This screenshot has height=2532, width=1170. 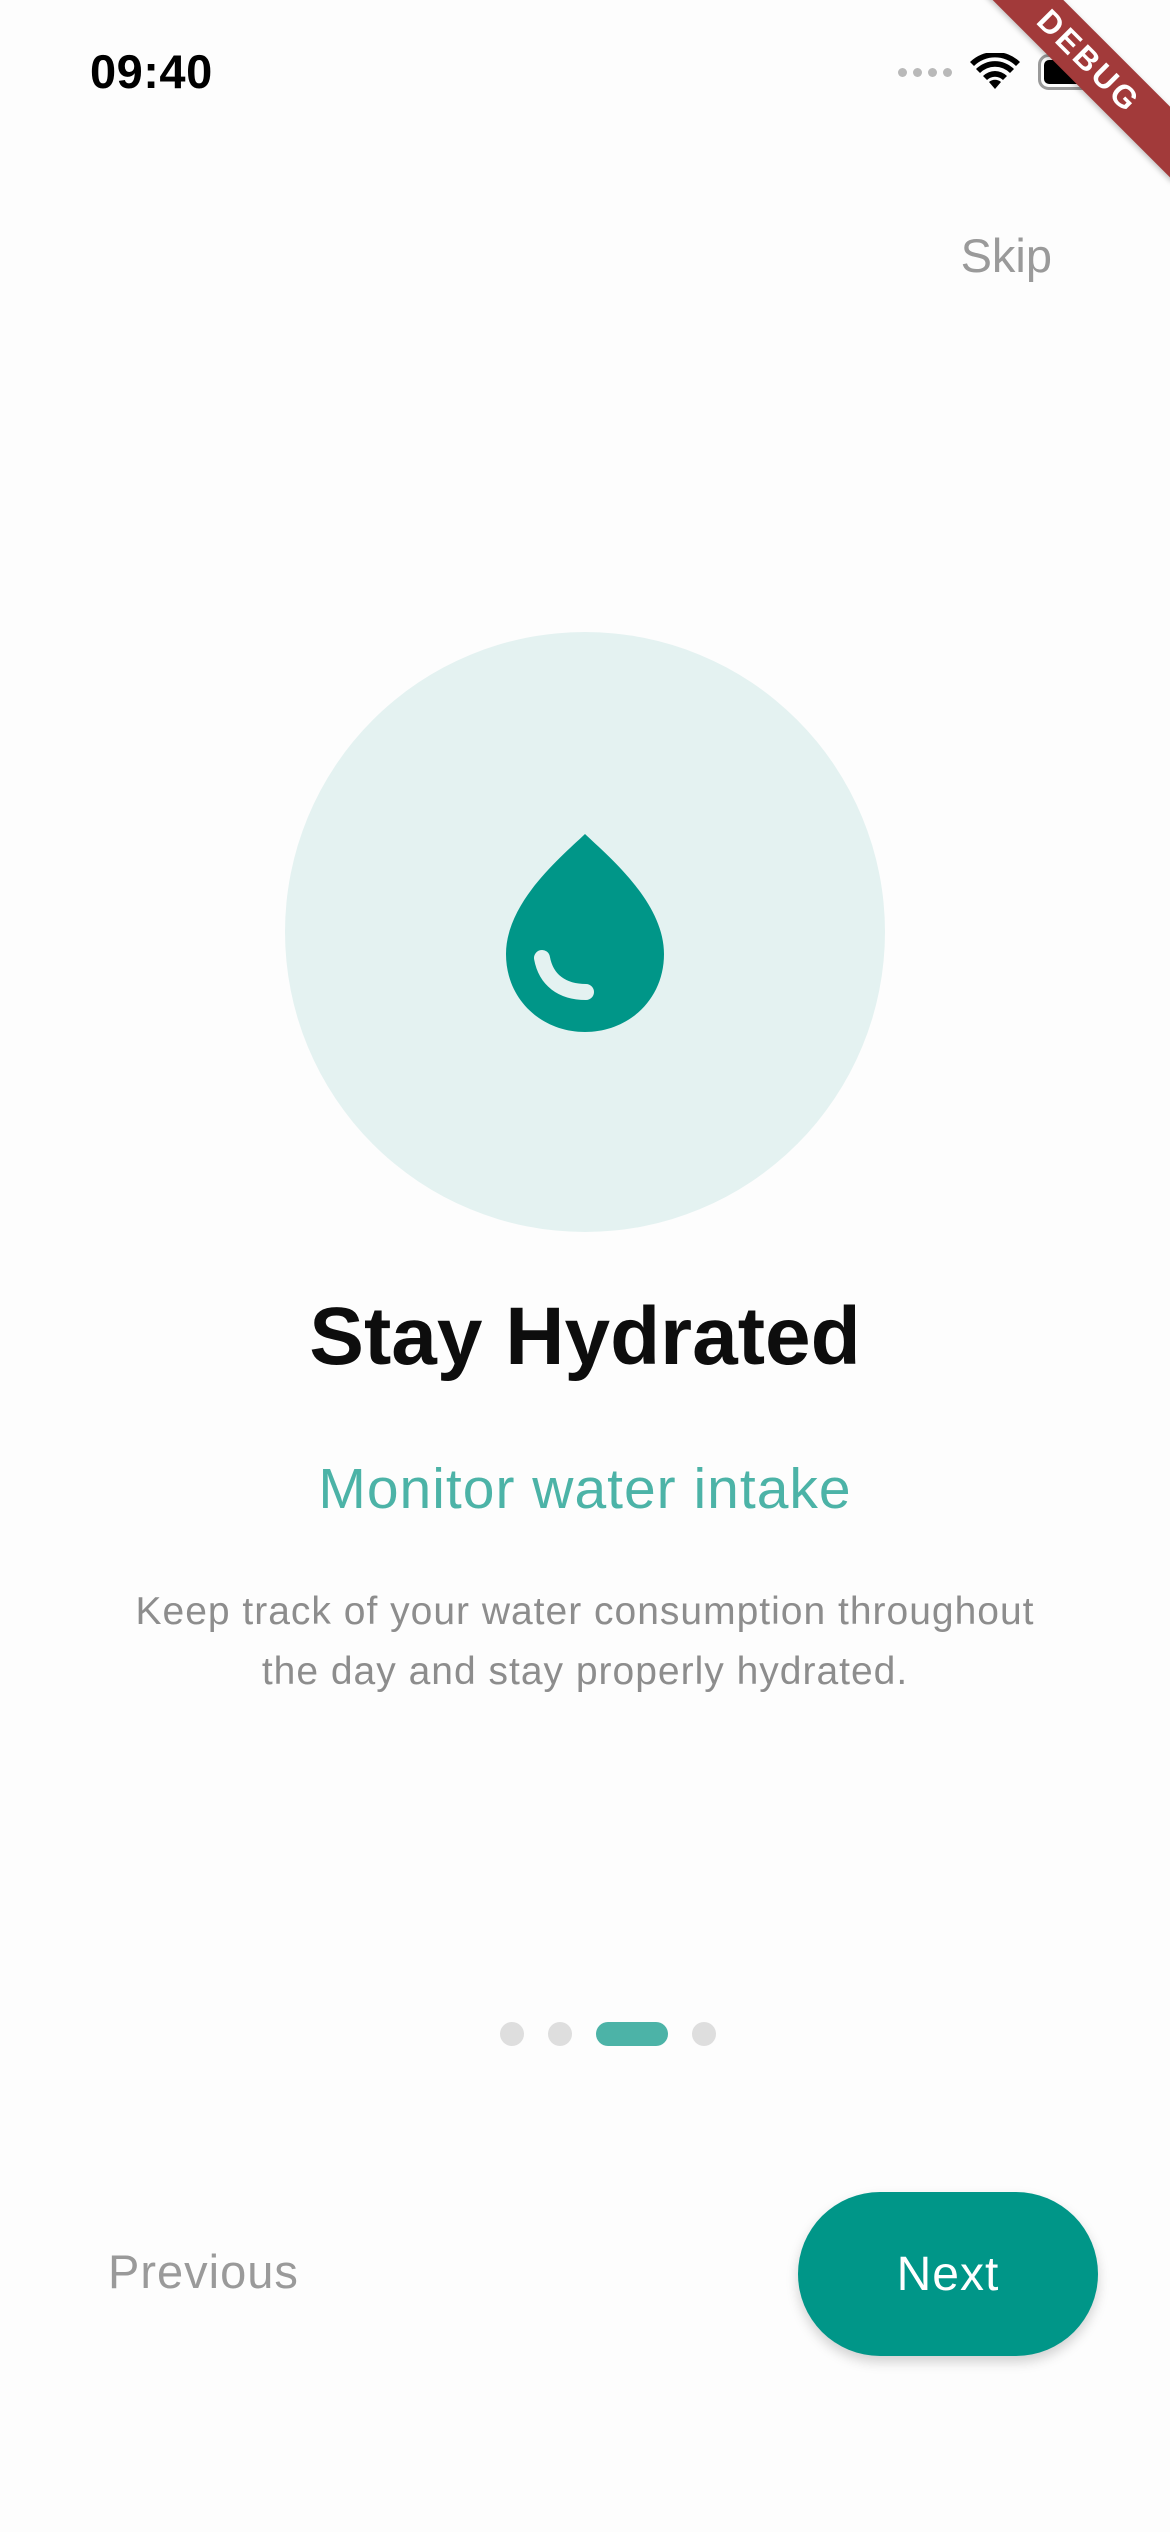 What do you see at coordinates (1006, 255) in the screenshot?
I see `skip-button: Skip` at bounding box center [1006, 255].